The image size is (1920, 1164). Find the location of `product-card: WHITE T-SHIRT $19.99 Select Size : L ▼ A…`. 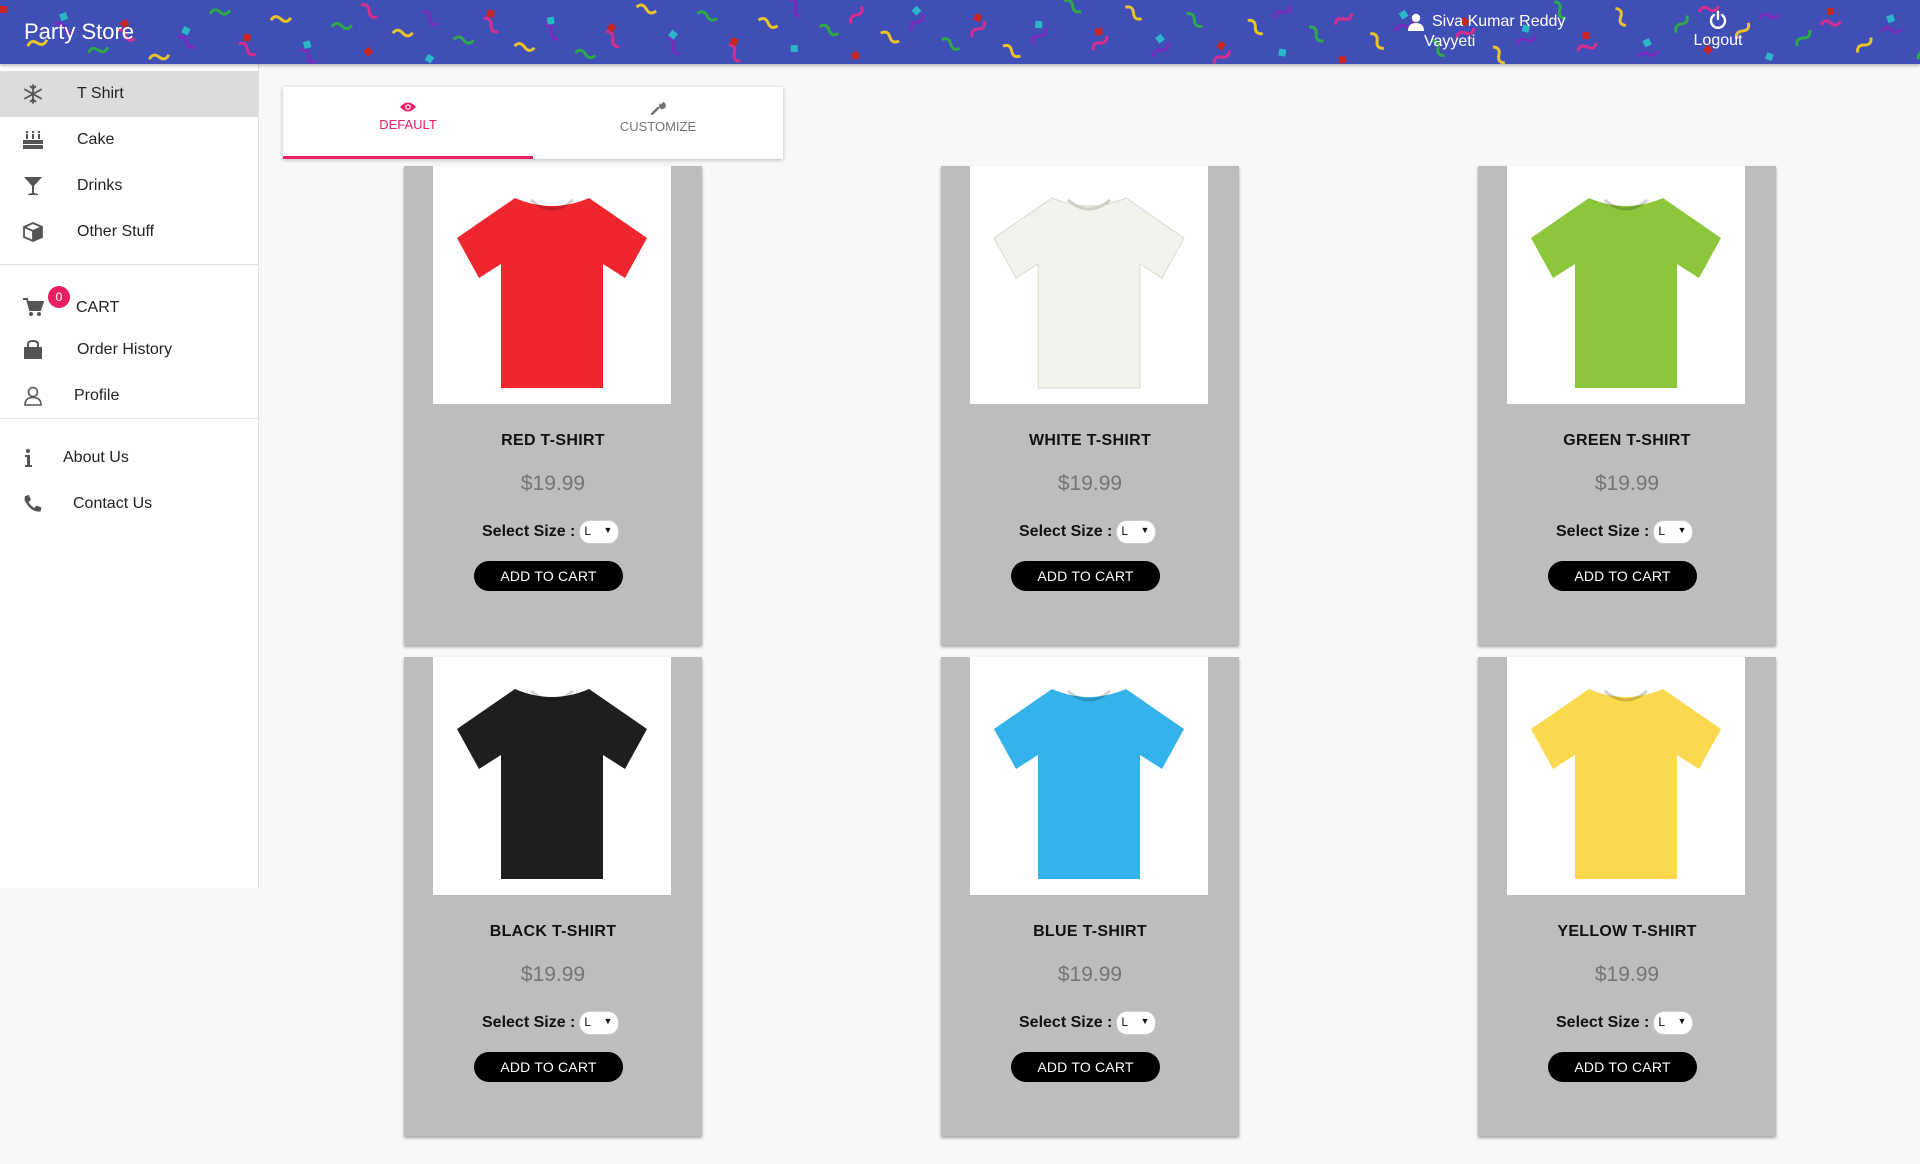

product-card: WHITE T-SHIRT $19.99 Select Size : L ▼ A… is located at coordinates (1090, 405).